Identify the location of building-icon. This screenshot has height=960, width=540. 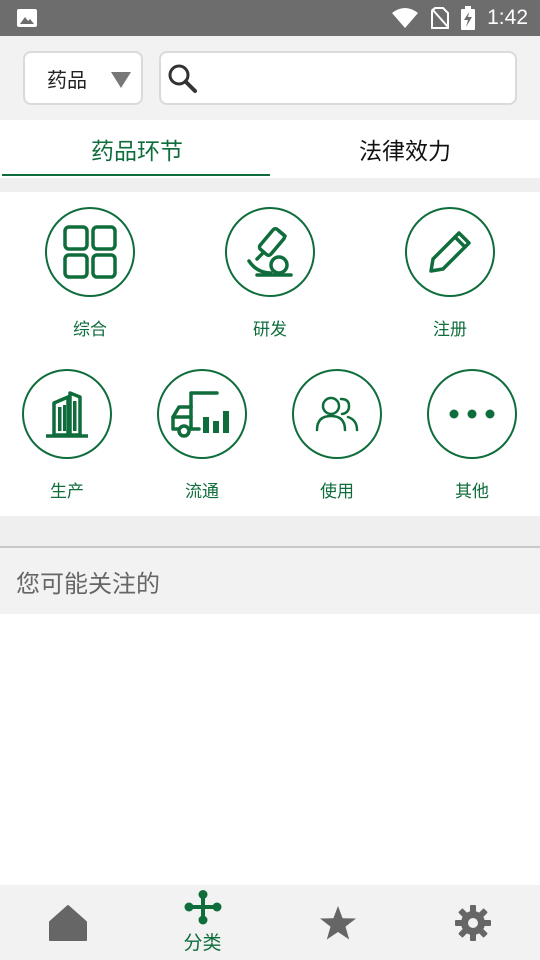
(67, 414).